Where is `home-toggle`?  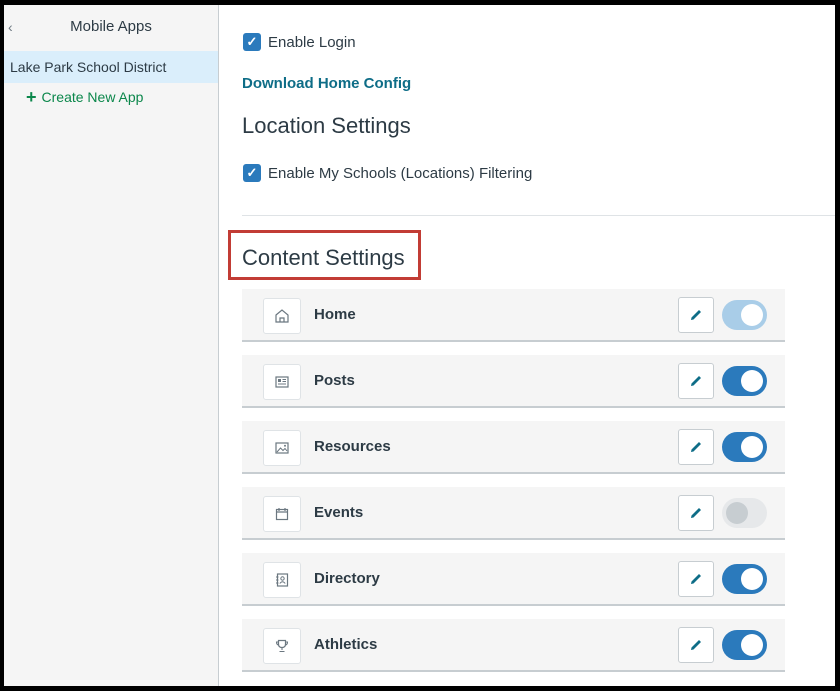 home-toggle is located at coordinates (744, 315).